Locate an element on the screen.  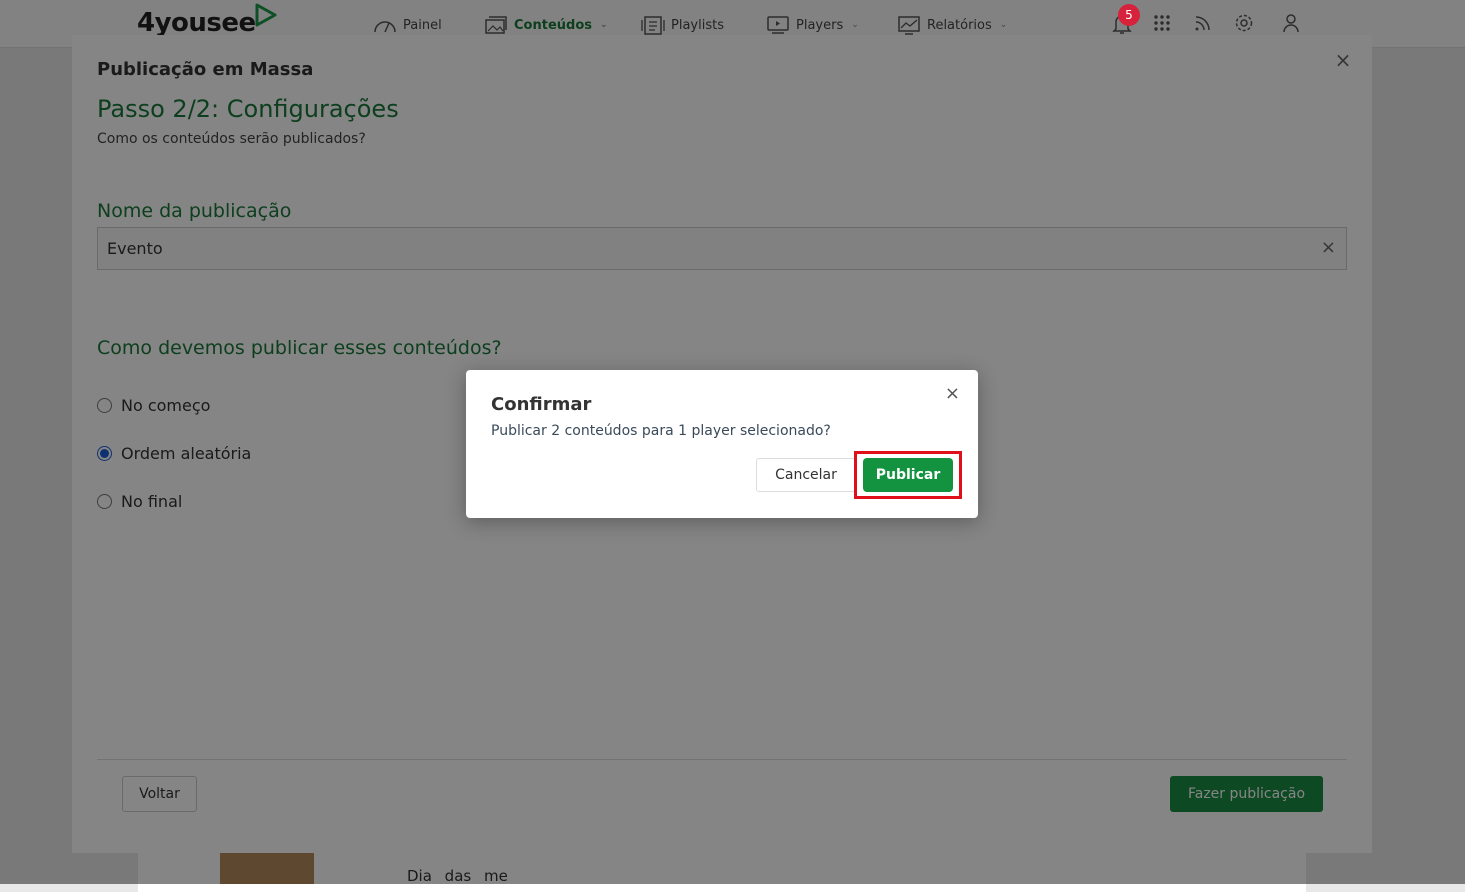
close-icon: × is located at coordinates (952, 394).